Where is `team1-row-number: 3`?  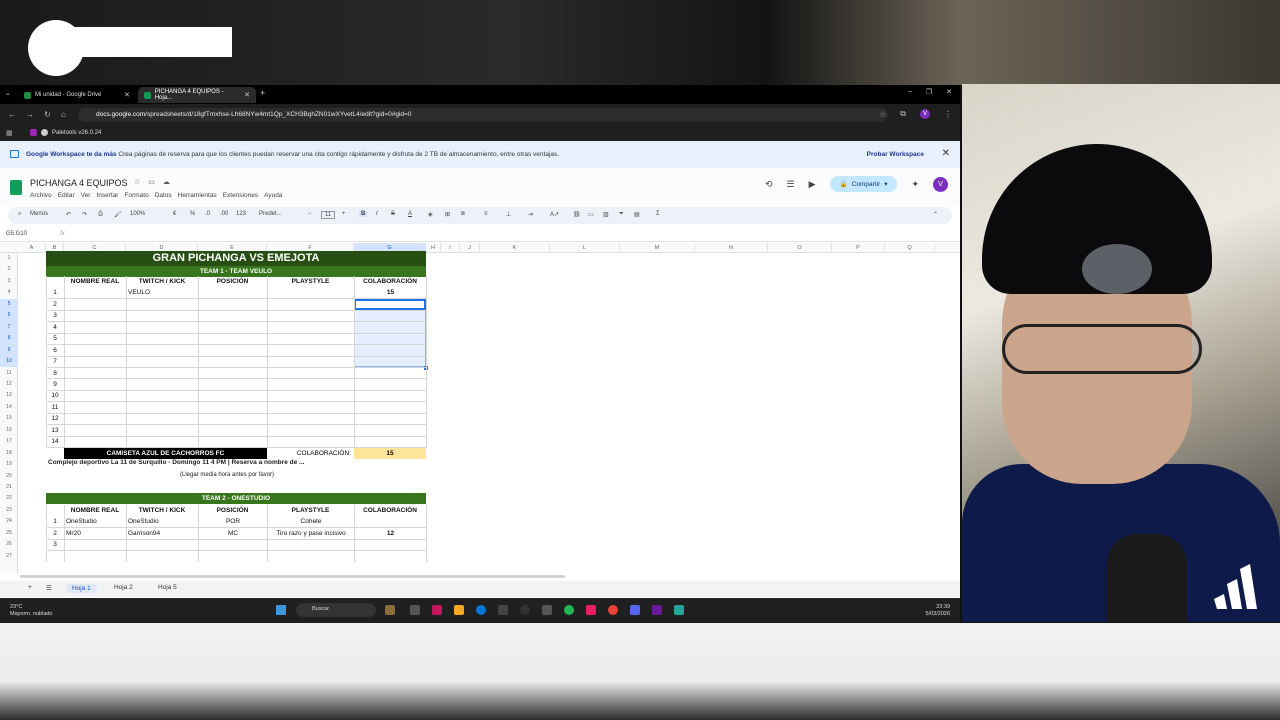 team1-row-number: 3 is located at coordinates (55, 315).